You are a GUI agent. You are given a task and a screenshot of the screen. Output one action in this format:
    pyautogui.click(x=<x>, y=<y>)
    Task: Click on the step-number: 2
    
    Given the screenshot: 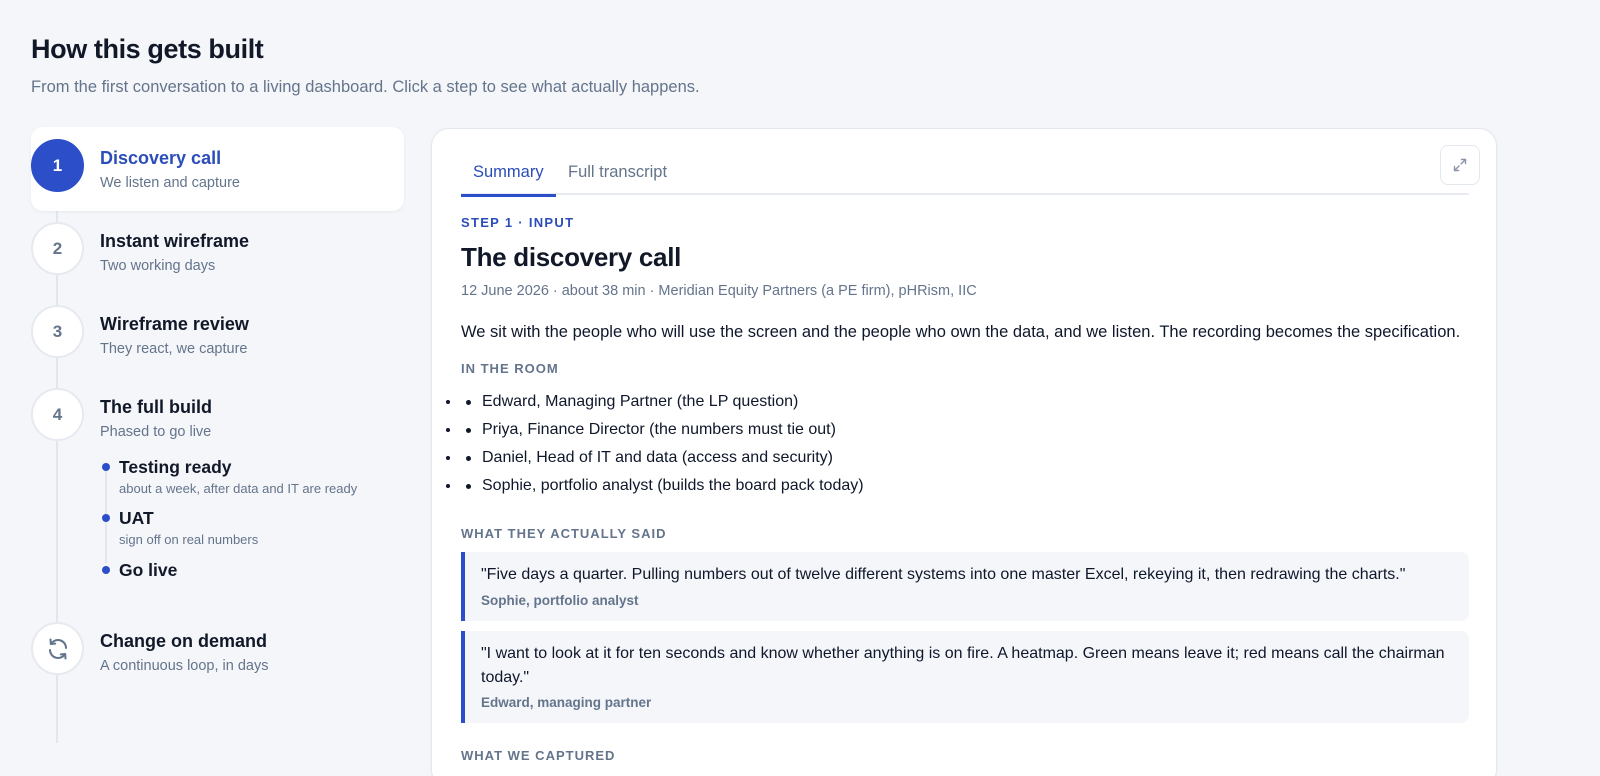 What is the action you would take?
    pyautogui.click(x=57, y=248)
    